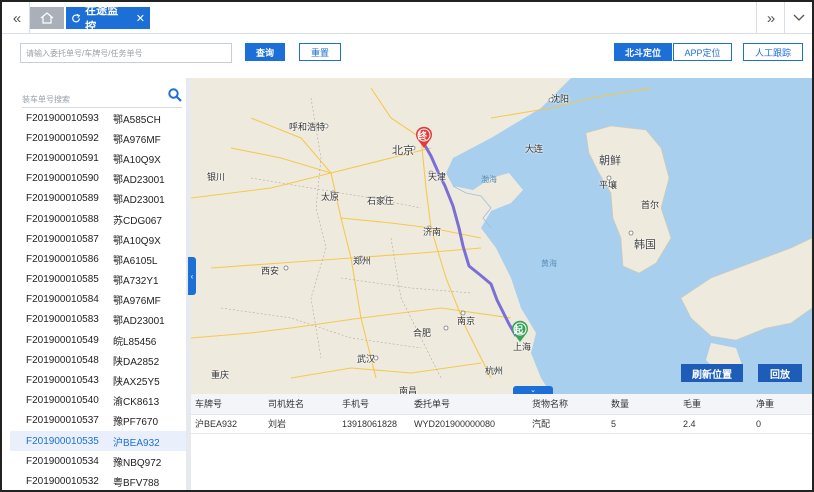  I want to click on list-item: F201900010590 鄂AD23001, so click(100, 179).